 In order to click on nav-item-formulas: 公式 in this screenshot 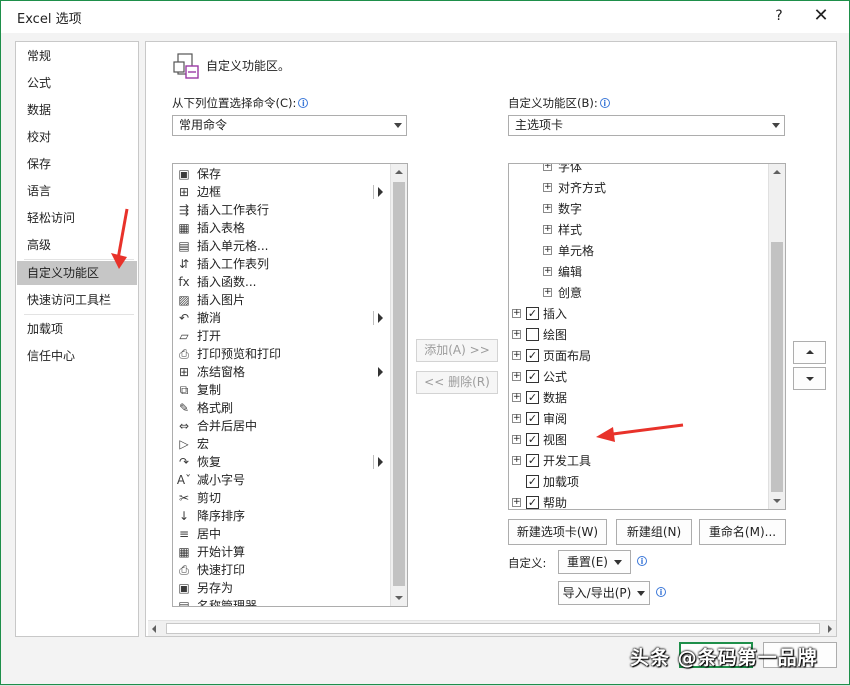, I will do `click(77, 83)`.